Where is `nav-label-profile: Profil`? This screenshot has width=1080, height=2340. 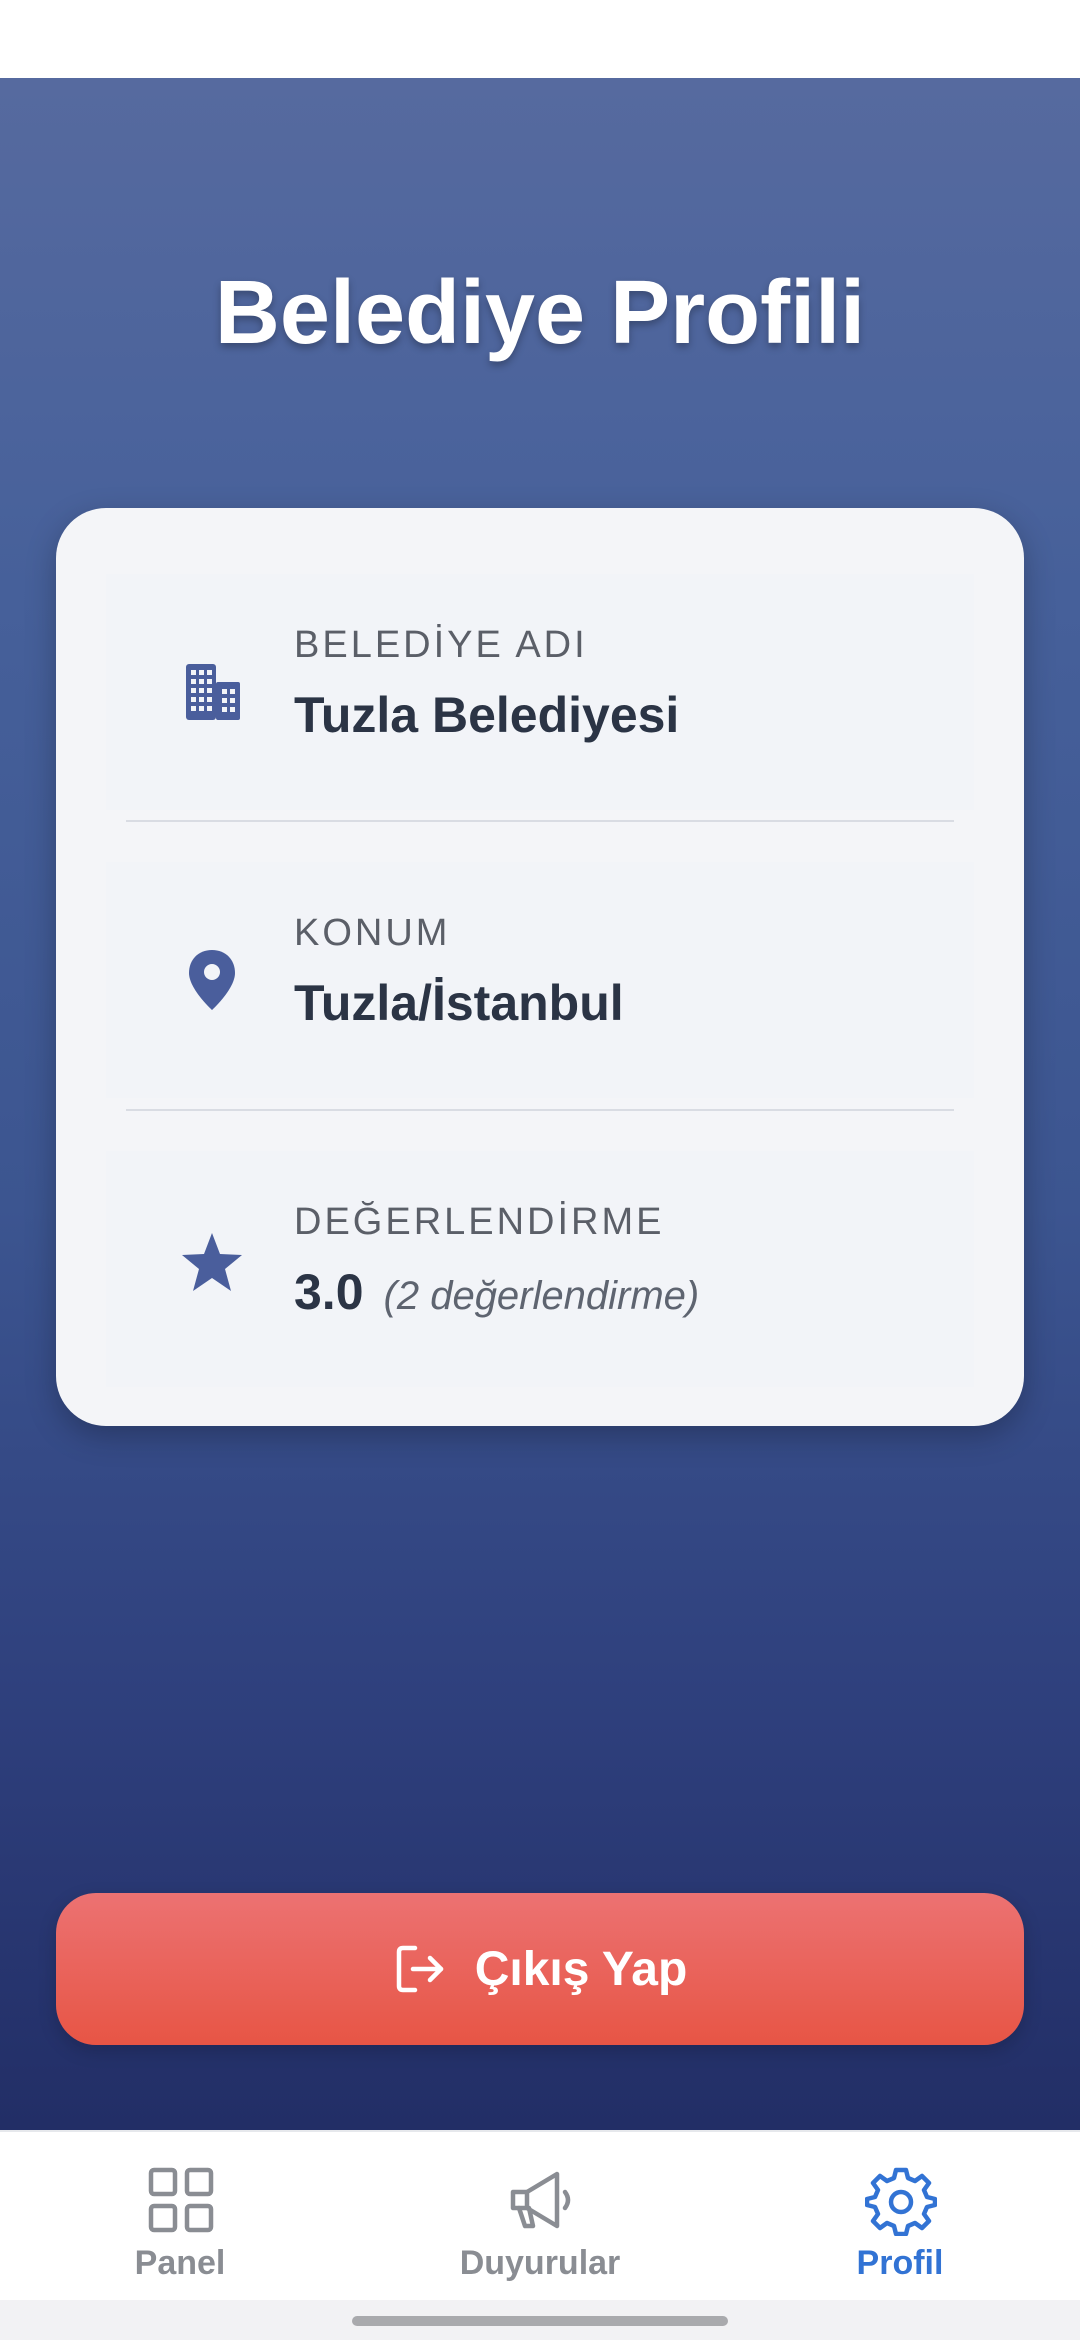 nav-label-profile: Profil is located at coordinates (900, 2263).